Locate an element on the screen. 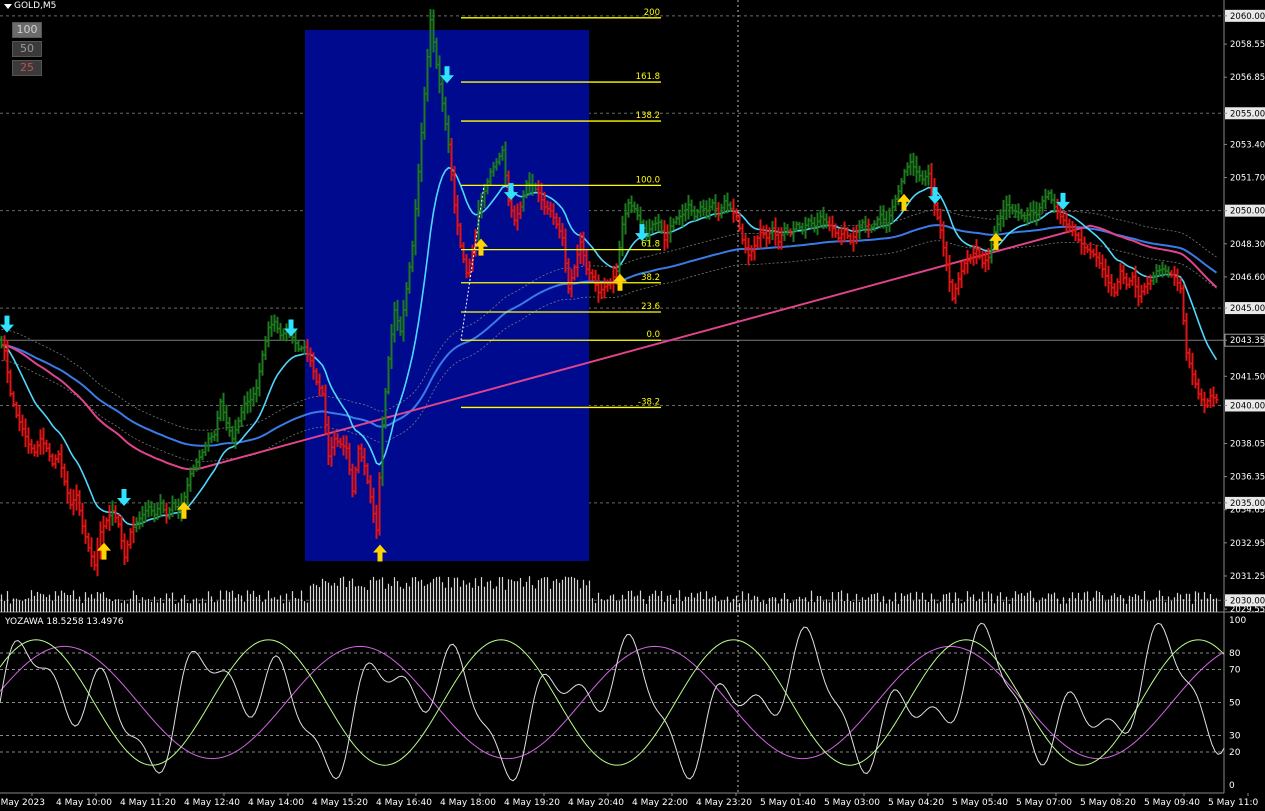 Image resolution: width=1265 pixels, height=811 pixels. time-axis-label: 4 May 2023 is located at coordinates (22, 803).